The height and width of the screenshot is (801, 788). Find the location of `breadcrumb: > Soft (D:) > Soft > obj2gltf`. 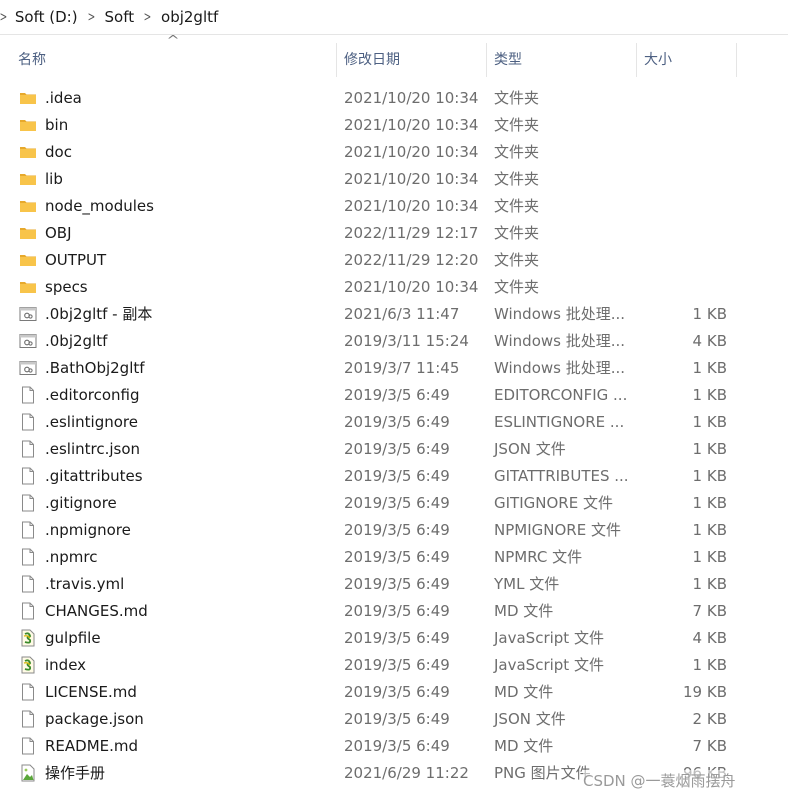

breadcrumb: > Soft (D:) > Soft > obj2gltf is located at coordinates (394, 17).